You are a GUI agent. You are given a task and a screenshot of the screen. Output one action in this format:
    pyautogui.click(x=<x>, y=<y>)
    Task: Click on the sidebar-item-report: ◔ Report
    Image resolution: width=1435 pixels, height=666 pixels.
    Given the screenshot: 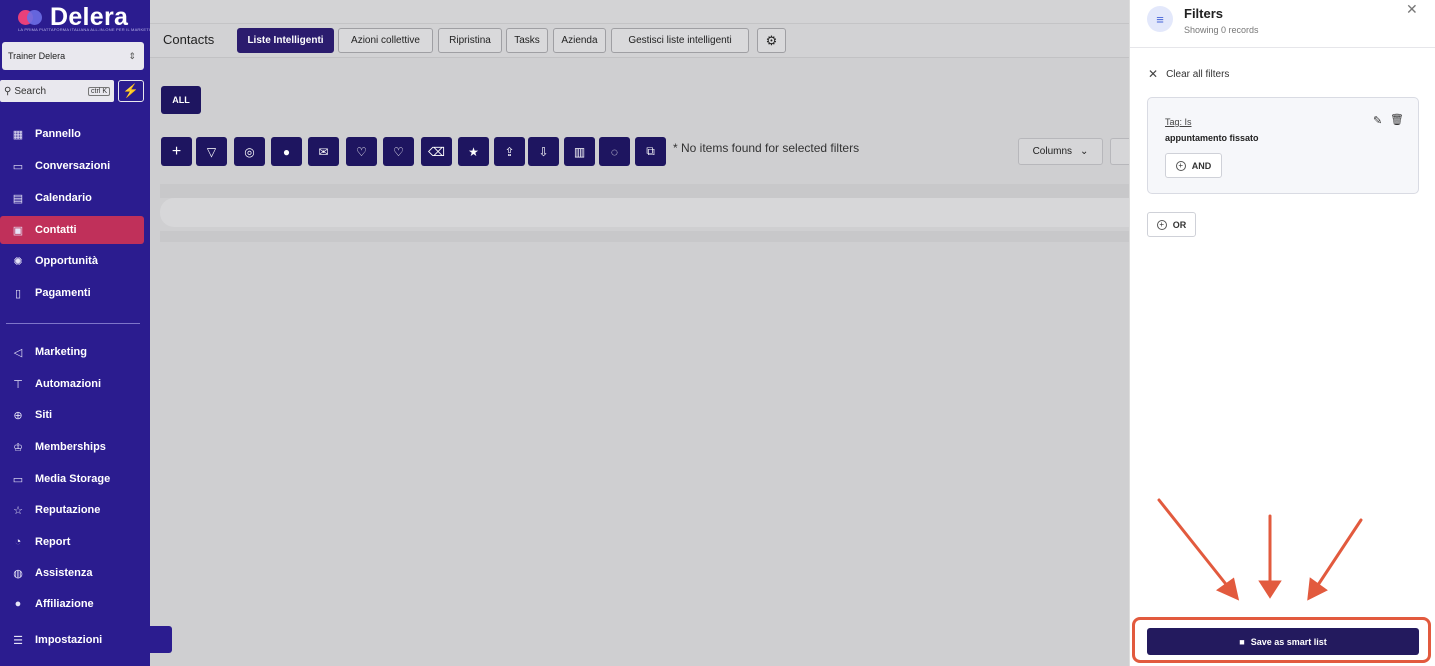 What is the action you would take?
    pyautogui.click(x=72, y=542)
    